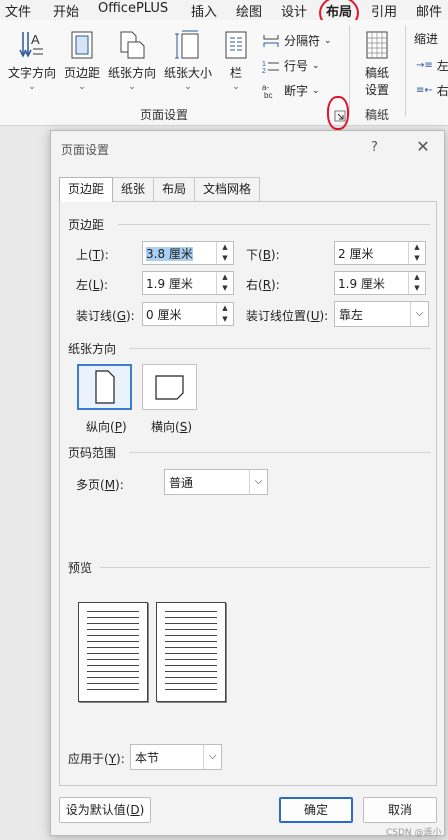  Describe the element at coordinates (374, 147) in the screenshot. I see `help-icon: ?` at that location.